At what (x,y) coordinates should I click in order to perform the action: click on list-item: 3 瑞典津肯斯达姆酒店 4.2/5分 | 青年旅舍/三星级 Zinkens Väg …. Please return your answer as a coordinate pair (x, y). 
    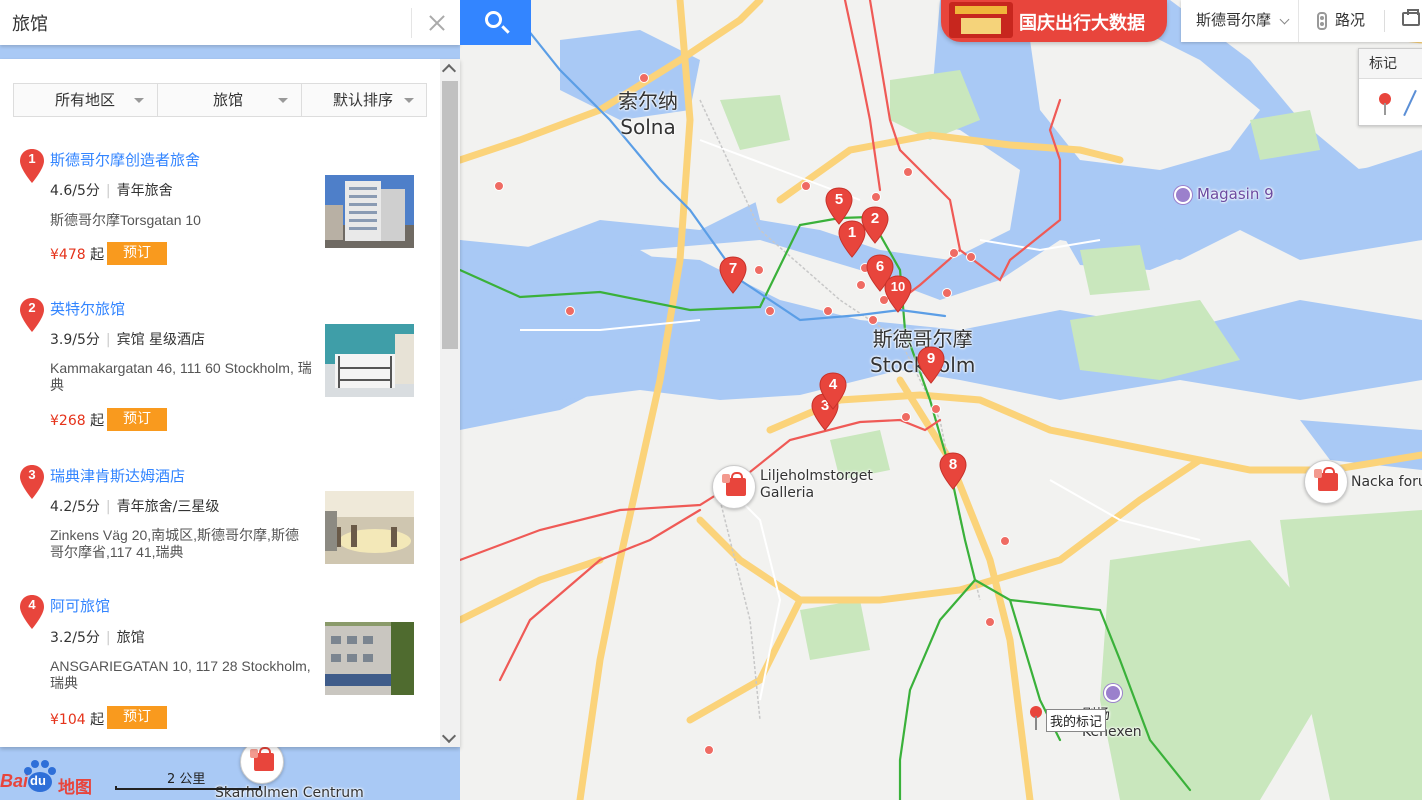
    Looking at the image, I should click on (220, 535).